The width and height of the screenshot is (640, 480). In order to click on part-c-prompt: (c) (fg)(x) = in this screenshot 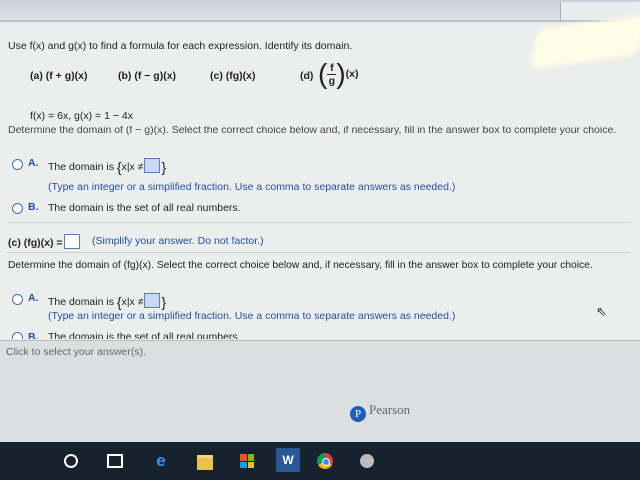, I will do `click(44, 241)`.